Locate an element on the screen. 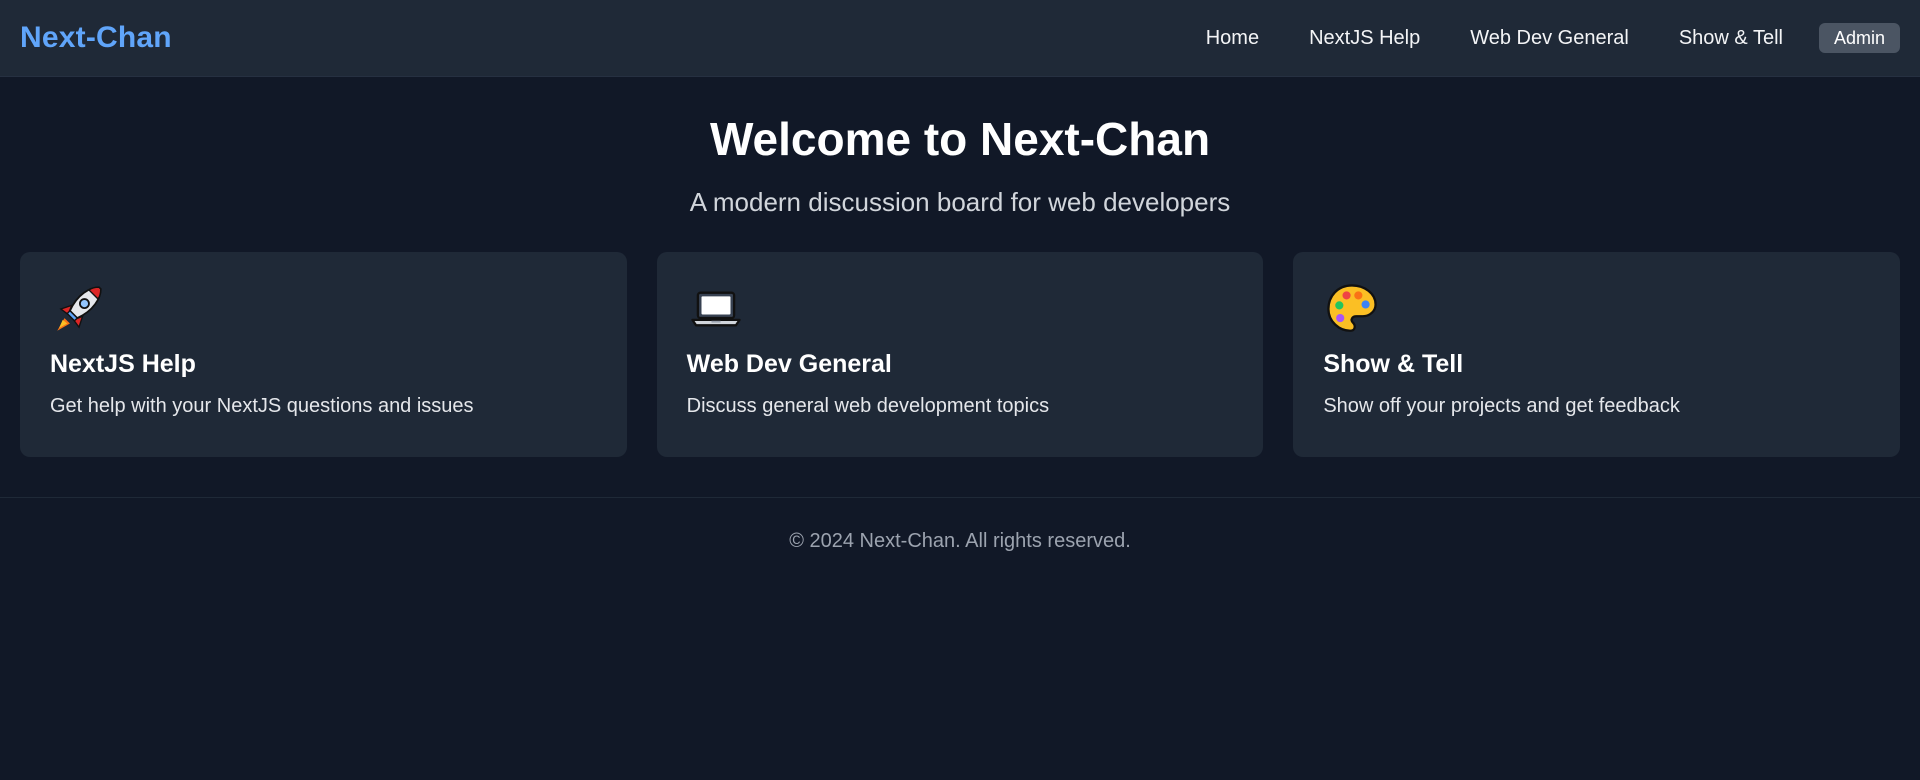  board-card-description: Show off your projects and get feedback is located at coordinates (1501, 406).